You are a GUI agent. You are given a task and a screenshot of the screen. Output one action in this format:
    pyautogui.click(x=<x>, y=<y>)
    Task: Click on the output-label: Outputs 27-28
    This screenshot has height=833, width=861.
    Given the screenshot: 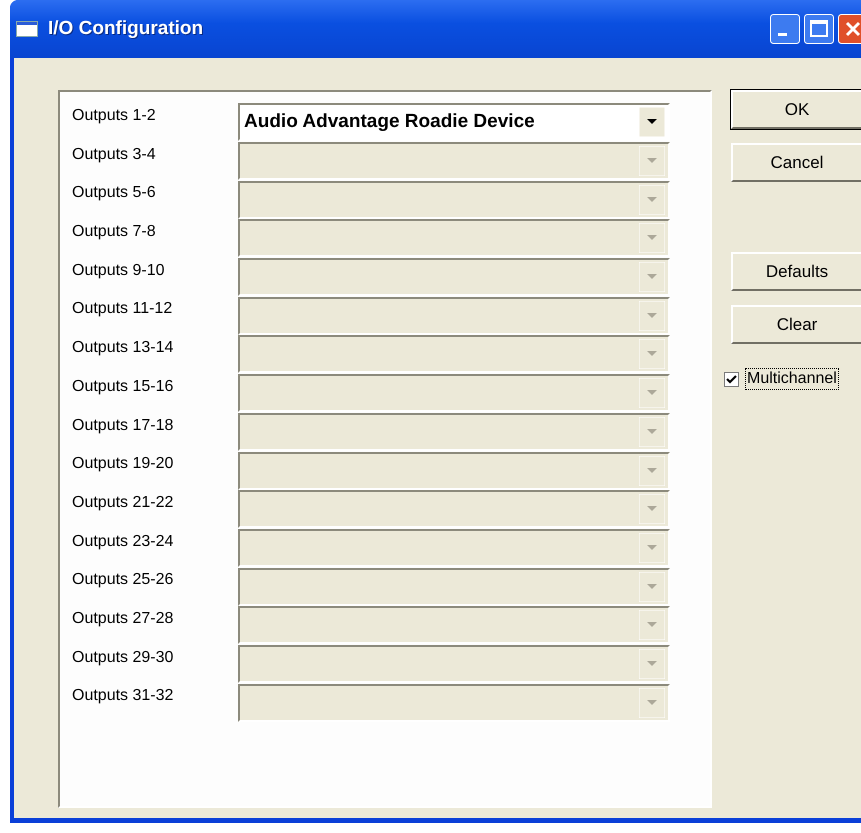 What is the action you would take?
    pyautogui.click(x=123, y=618)
    